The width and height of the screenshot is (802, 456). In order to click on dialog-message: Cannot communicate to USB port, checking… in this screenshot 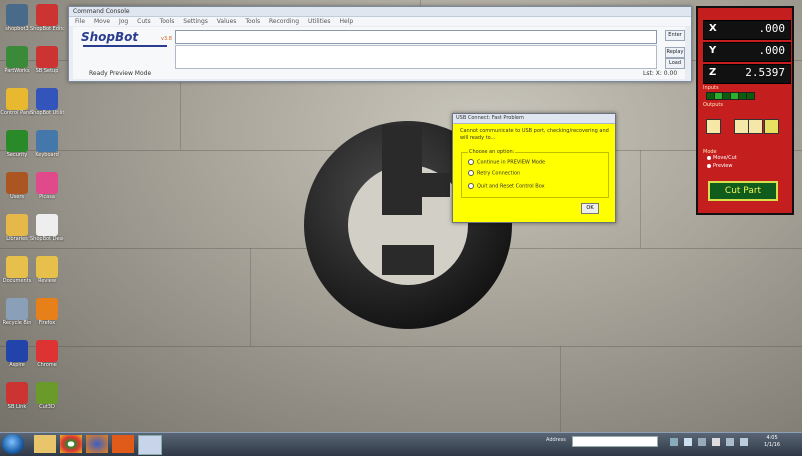, I will do `click(534, 134)`.